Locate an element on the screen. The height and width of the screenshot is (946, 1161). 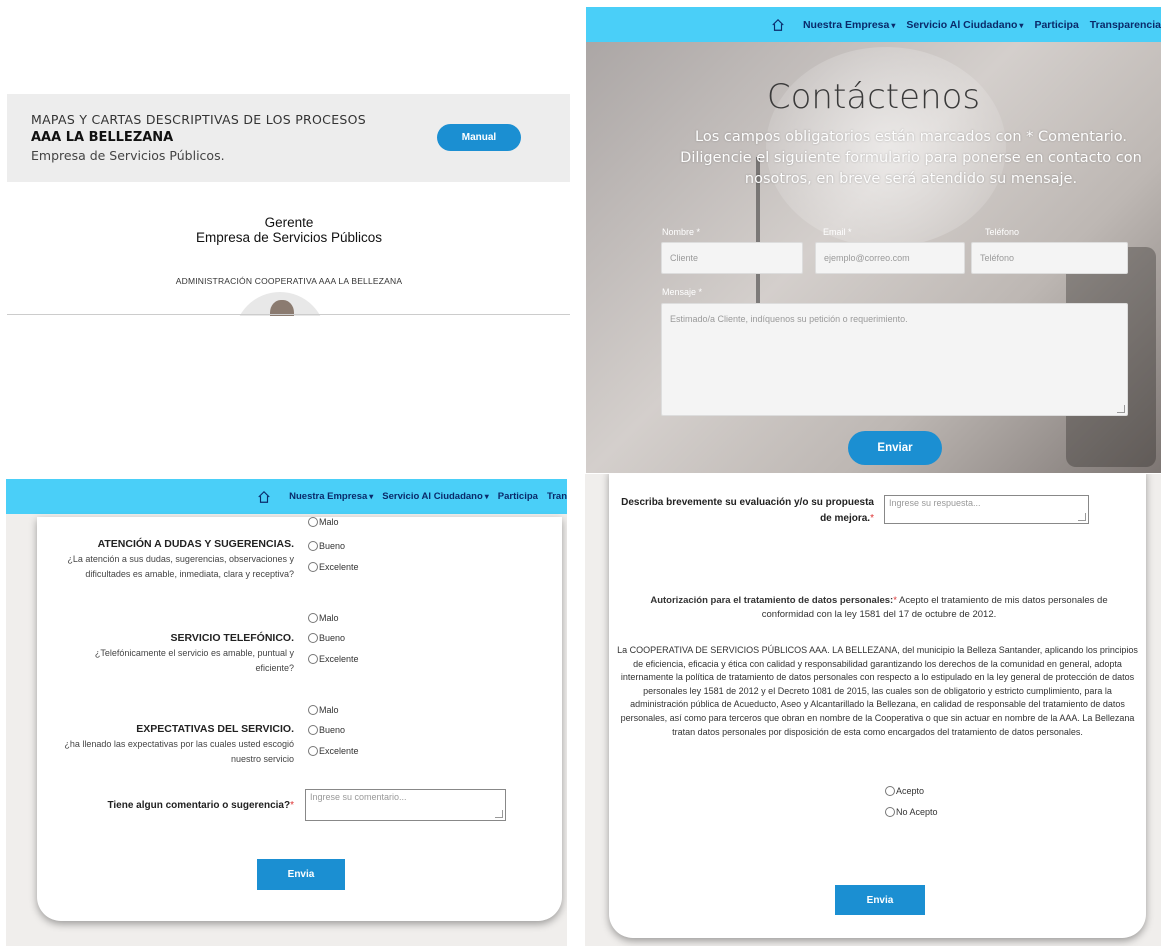
q1-option-excelente: Excelente is located at coordinates (333, 567).